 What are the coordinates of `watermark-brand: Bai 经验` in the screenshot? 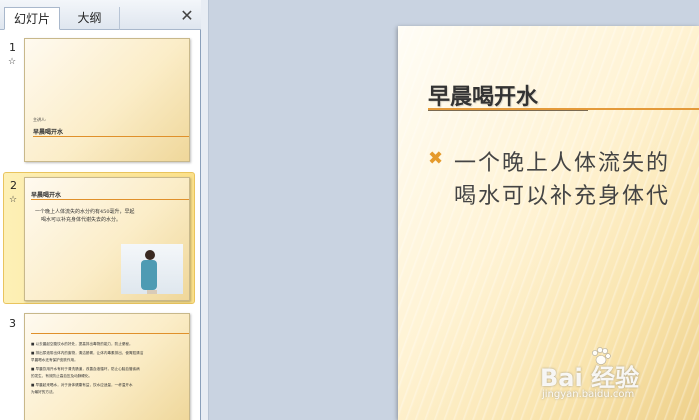 It's located at (590, 378).